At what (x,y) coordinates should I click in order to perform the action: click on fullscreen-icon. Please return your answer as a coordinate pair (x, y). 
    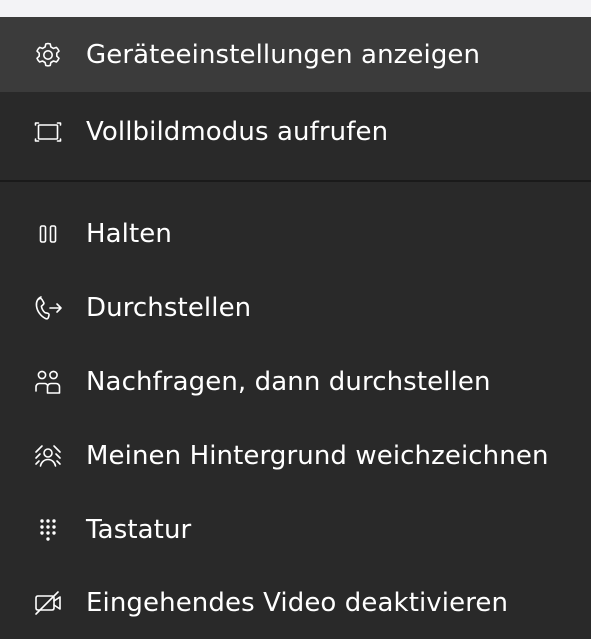
    Looking at the image, I should click on (48, 132).